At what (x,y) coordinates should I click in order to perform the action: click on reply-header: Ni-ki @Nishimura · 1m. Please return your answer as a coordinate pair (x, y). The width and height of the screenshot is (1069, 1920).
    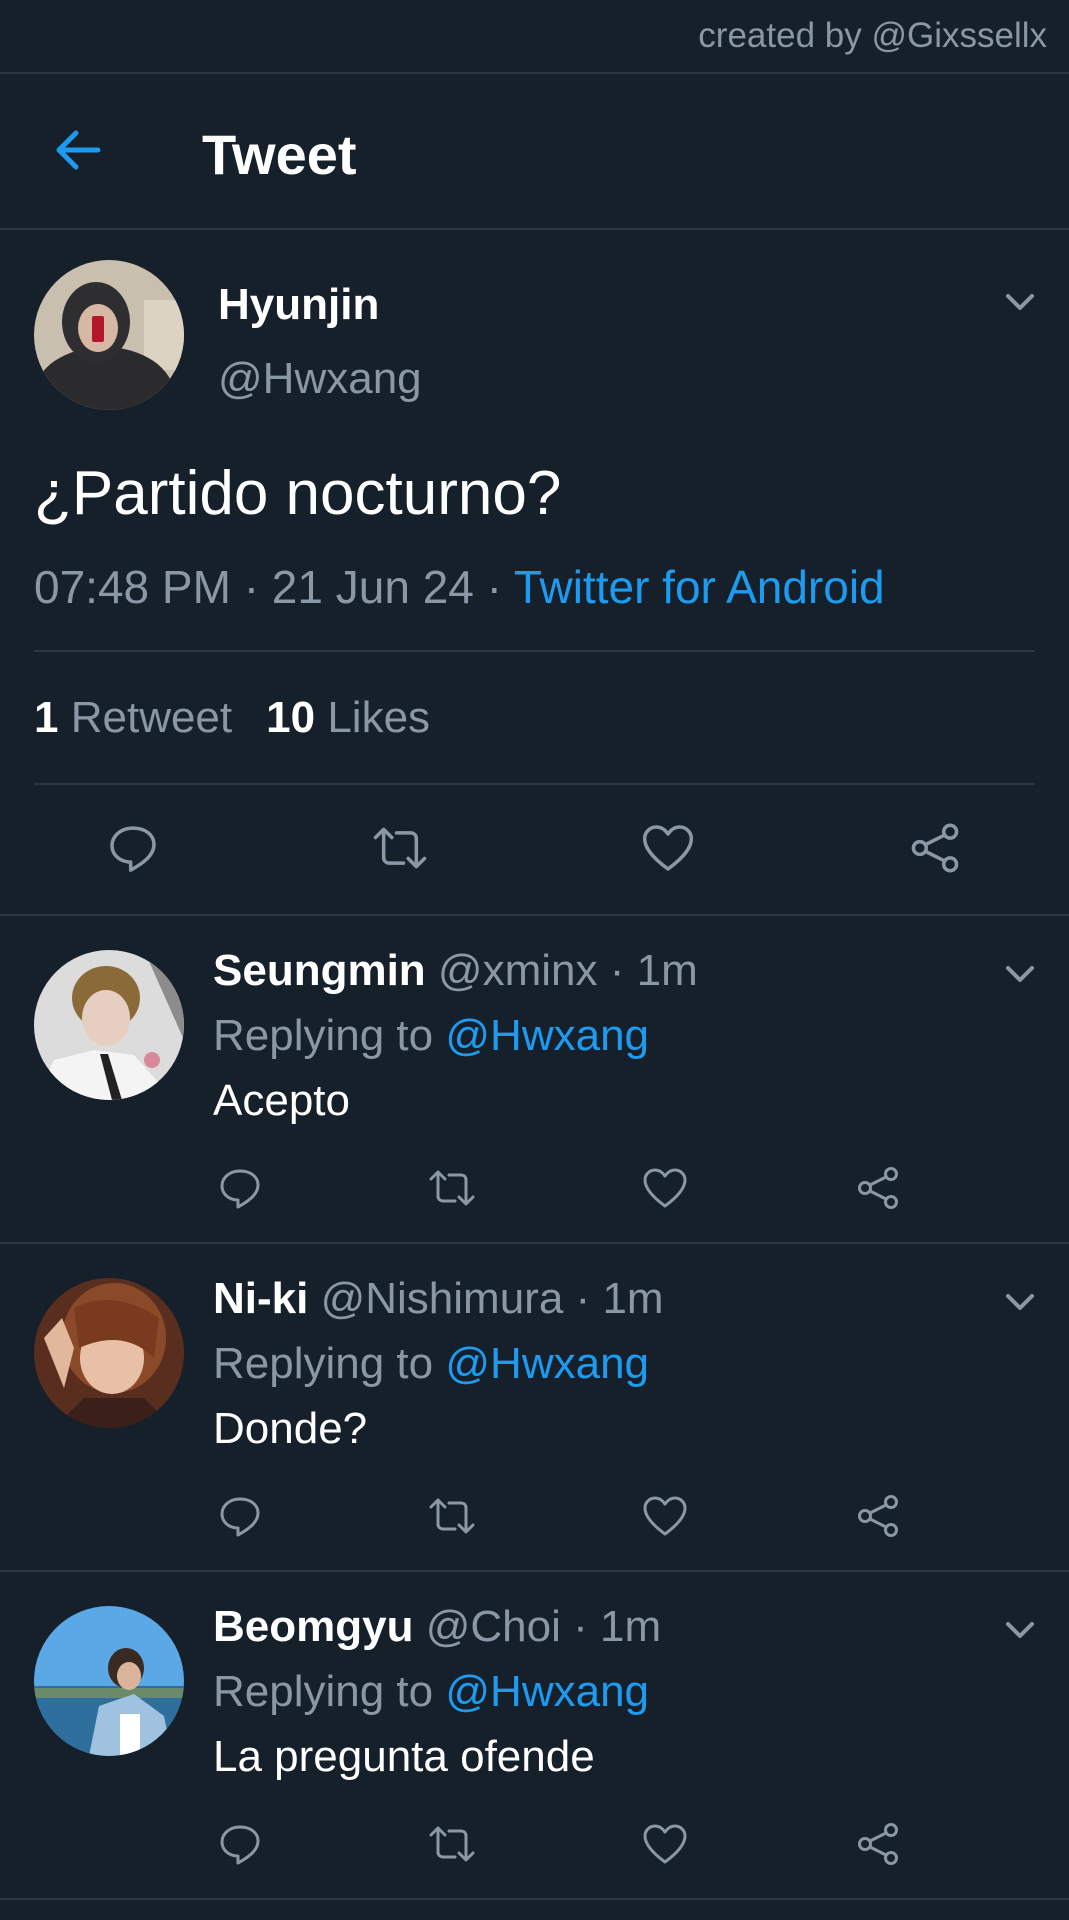
    Looking at the image, I should click on (438, 1299).